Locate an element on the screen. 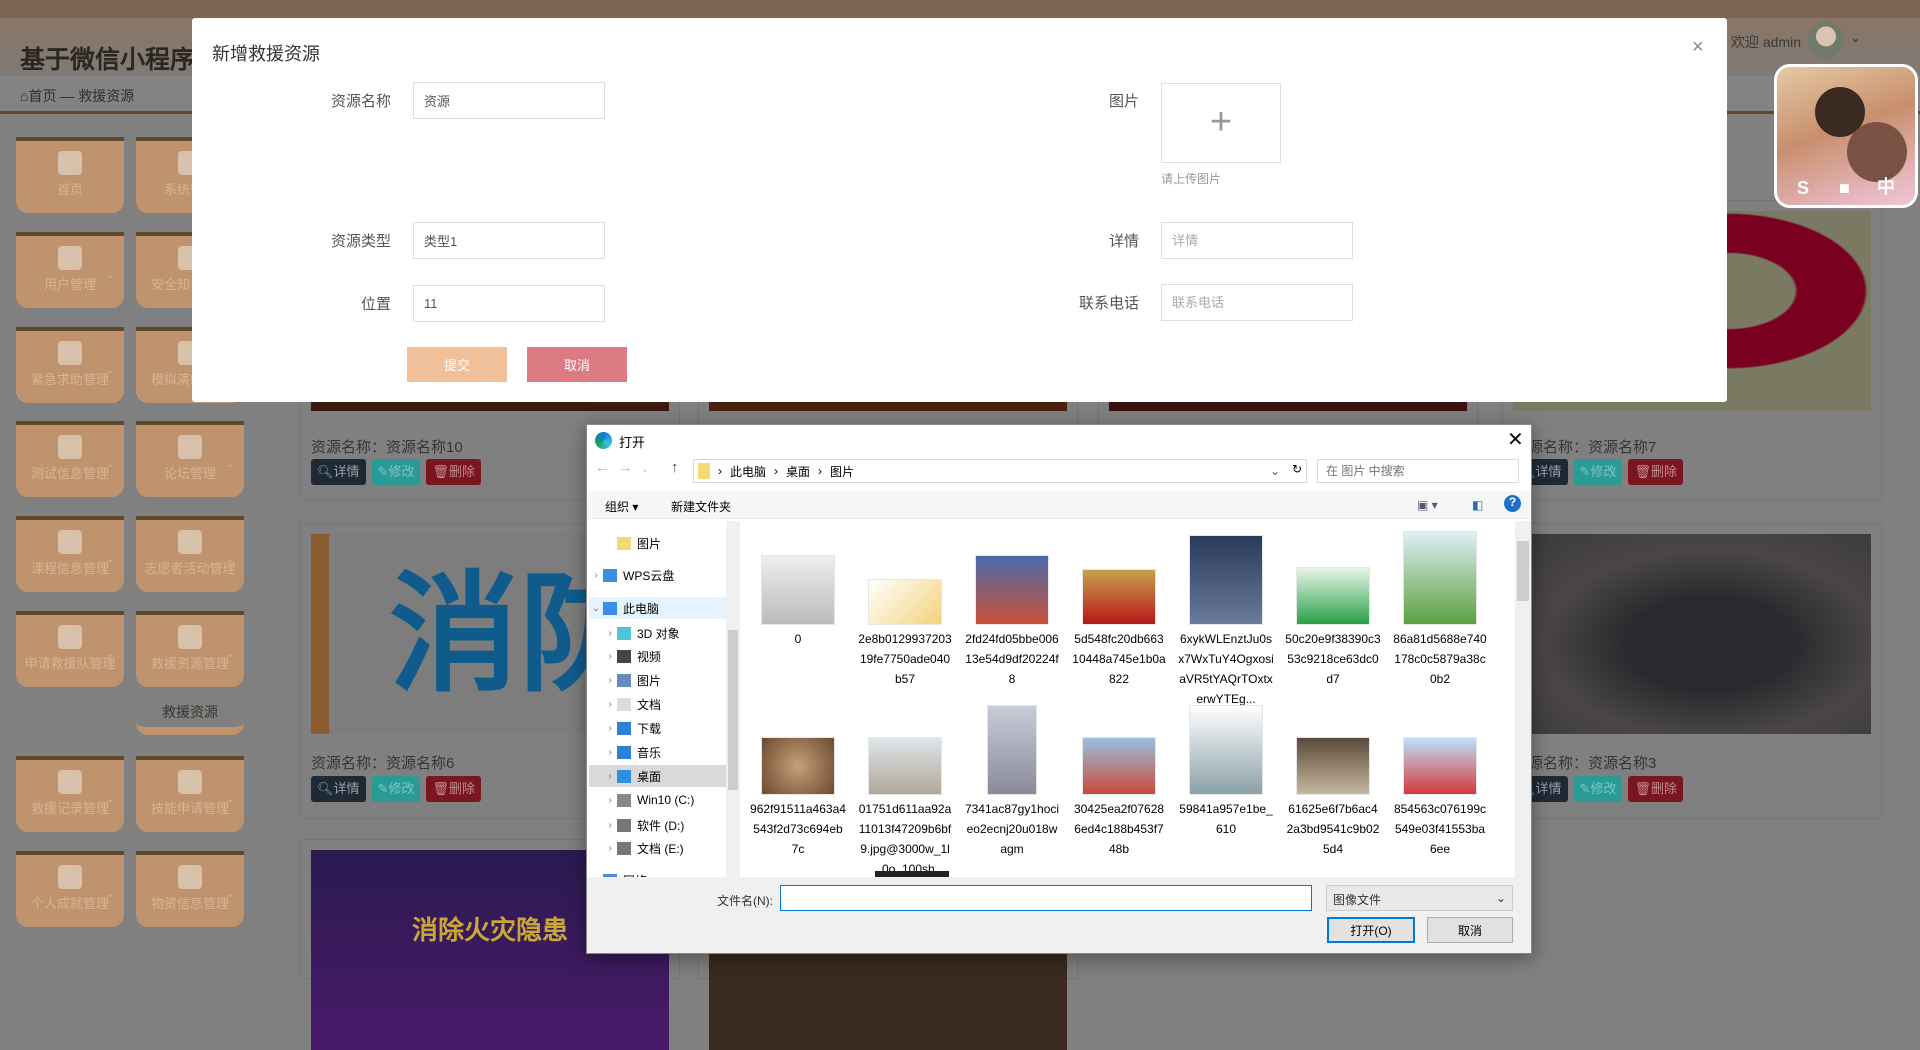 The image size is (1920, 1050). location-input is located at coordinates (509, 303).